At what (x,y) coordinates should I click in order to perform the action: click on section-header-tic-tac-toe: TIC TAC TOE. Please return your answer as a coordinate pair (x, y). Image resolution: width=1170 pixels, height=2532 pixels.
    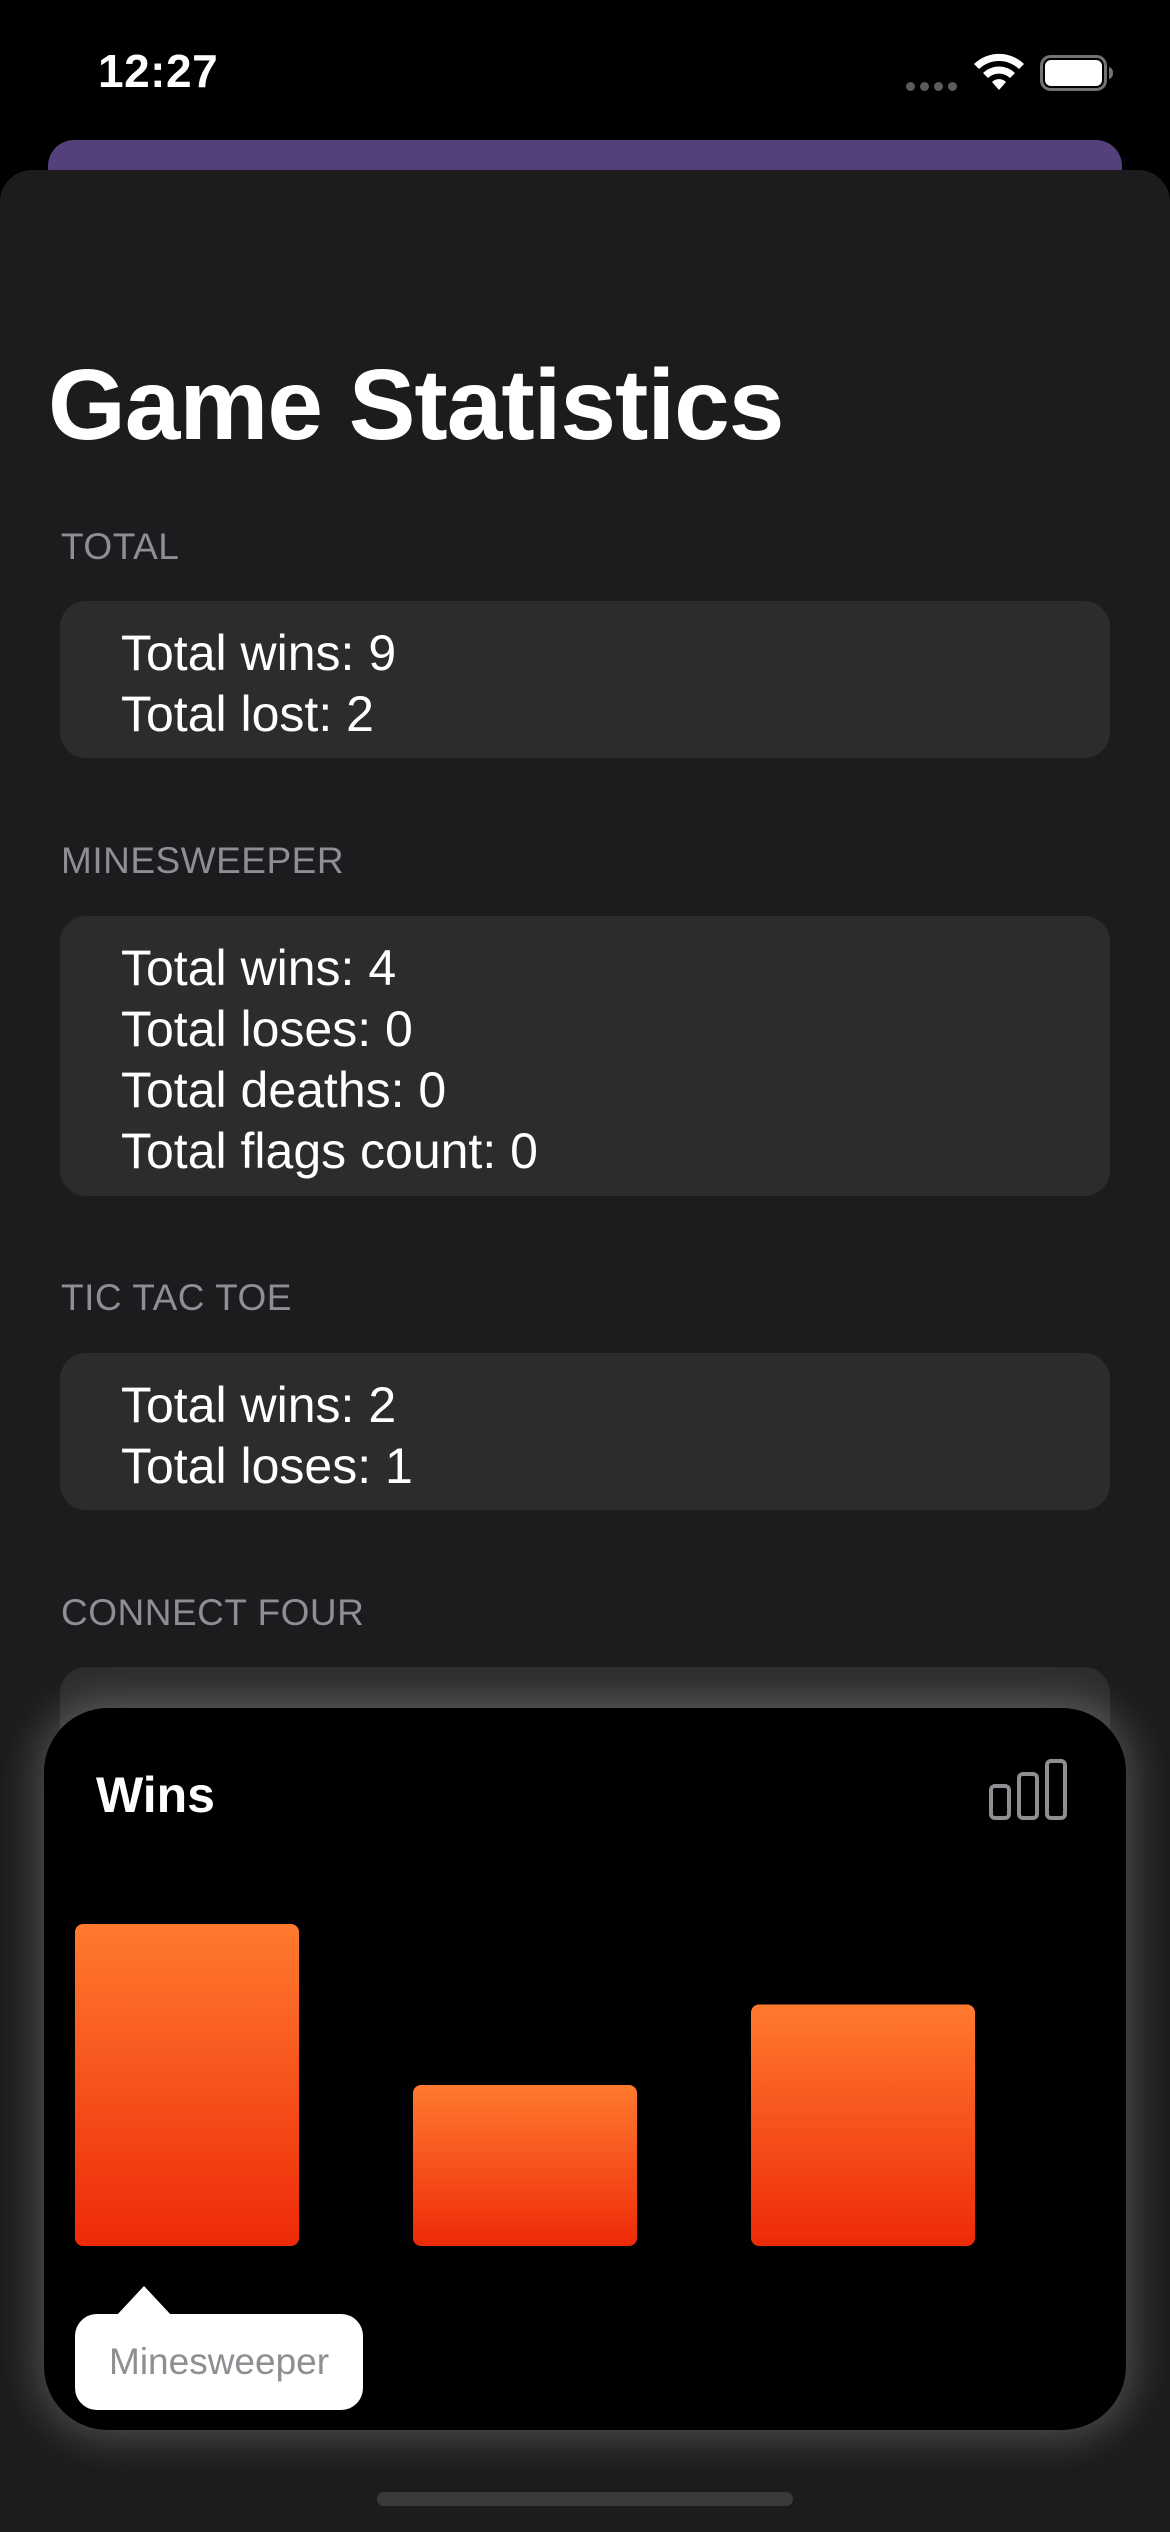
    Looking at the image, I should click on (176, 1297).